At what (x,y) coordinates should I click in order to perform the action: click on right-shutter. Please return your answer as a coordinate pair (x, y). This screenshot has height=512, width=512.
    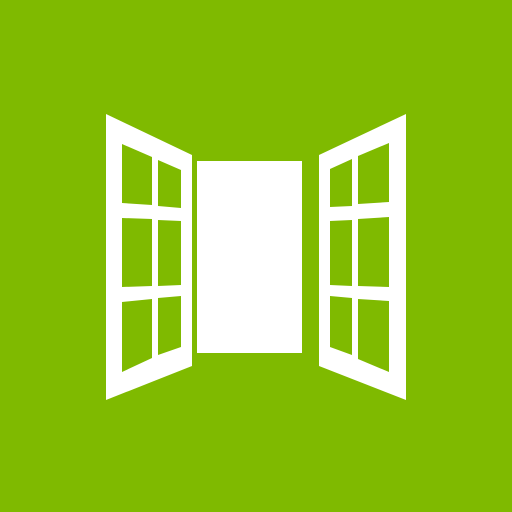
    Looking at the image, I should click on (362, 257).